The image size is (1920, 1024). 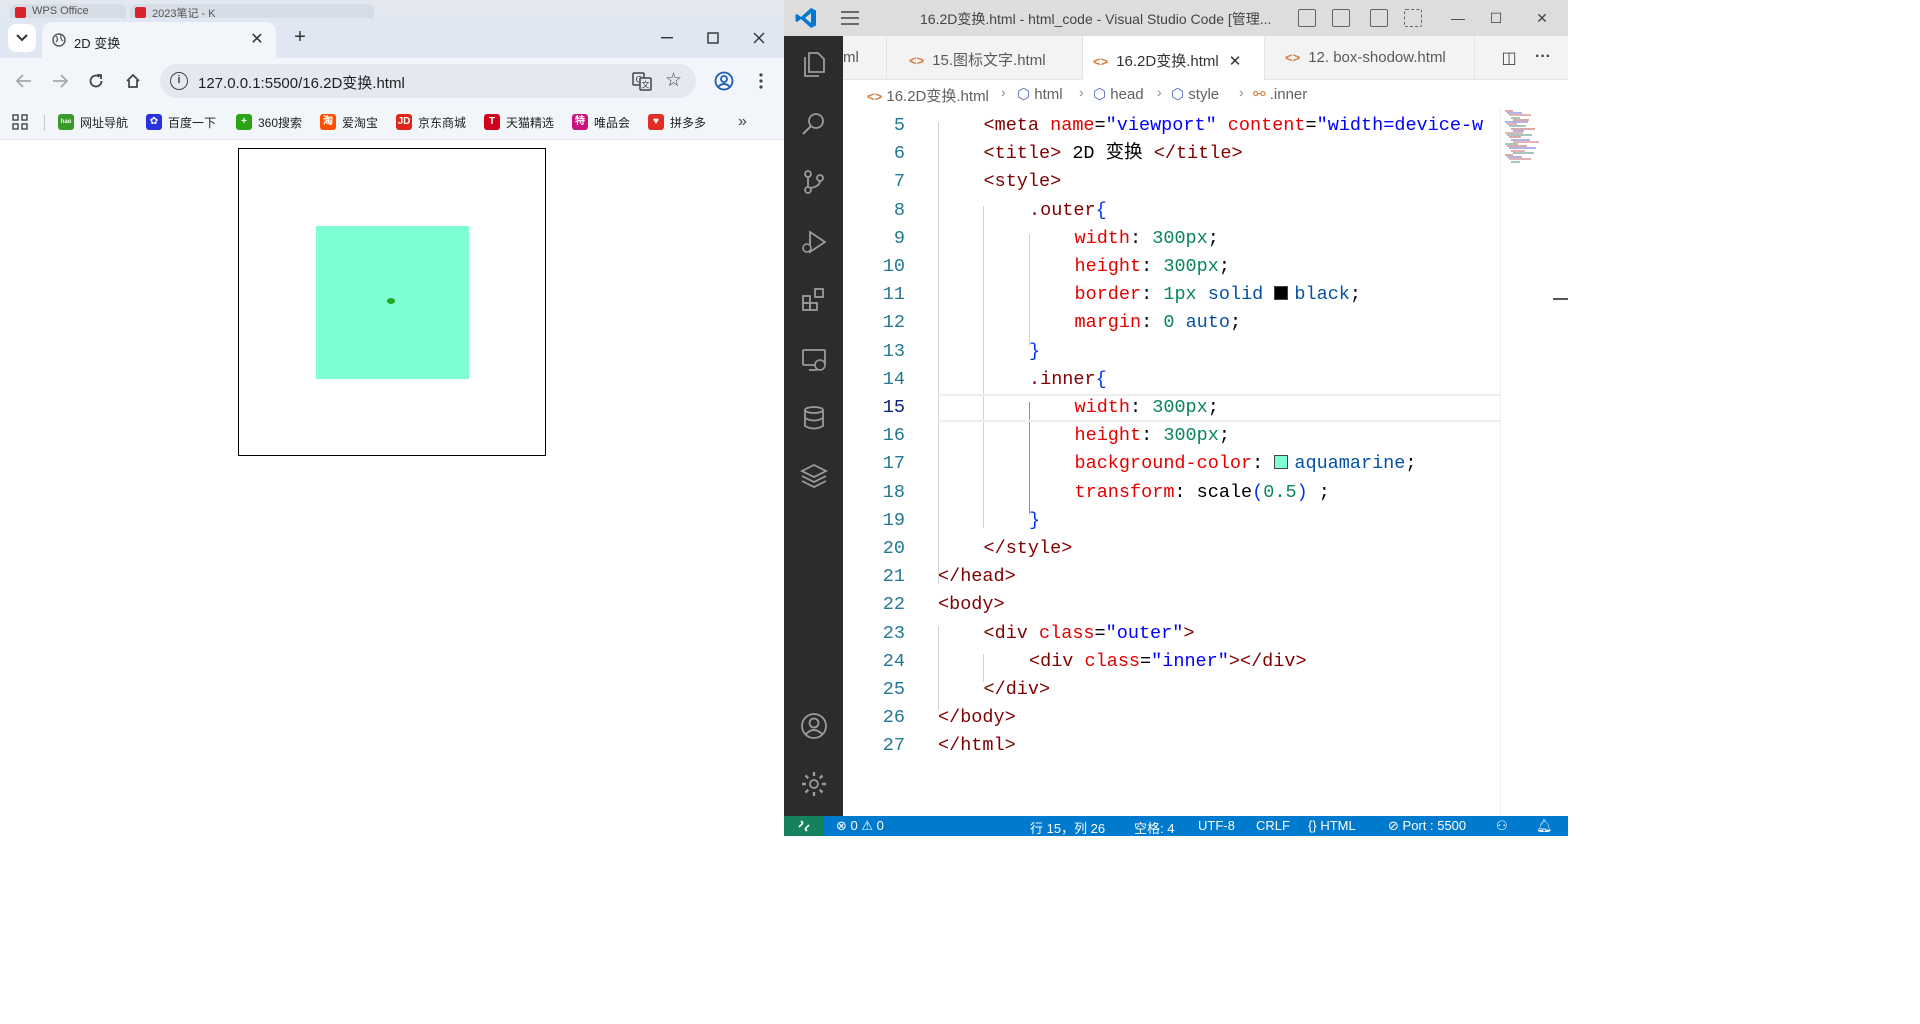 I want to click on hamburger-menu-icon, so click(x=850, y=18).